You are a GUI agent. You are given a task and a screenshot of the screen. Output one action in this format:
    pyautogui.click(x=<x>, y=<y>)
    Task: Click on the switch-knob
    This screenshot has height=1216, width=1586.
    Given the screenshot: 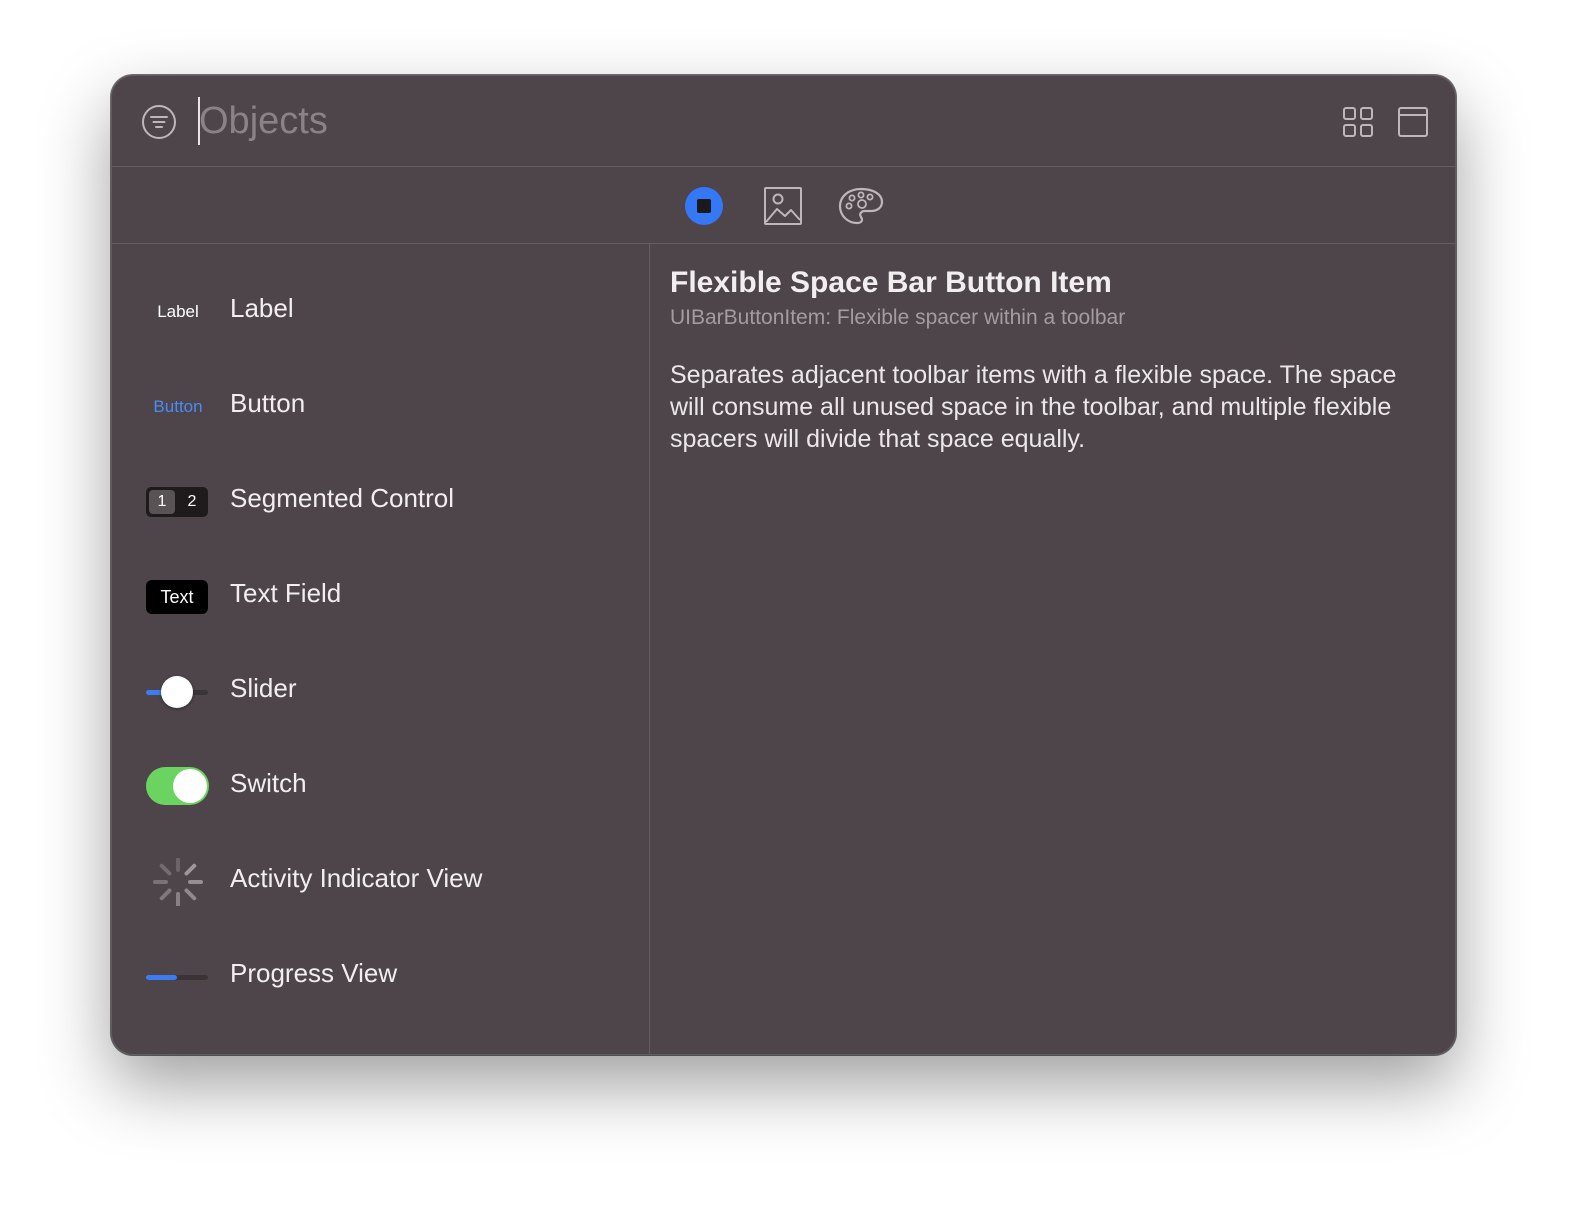 What is the action you would take?
    pyautogui.click(x=190, y=786)
    